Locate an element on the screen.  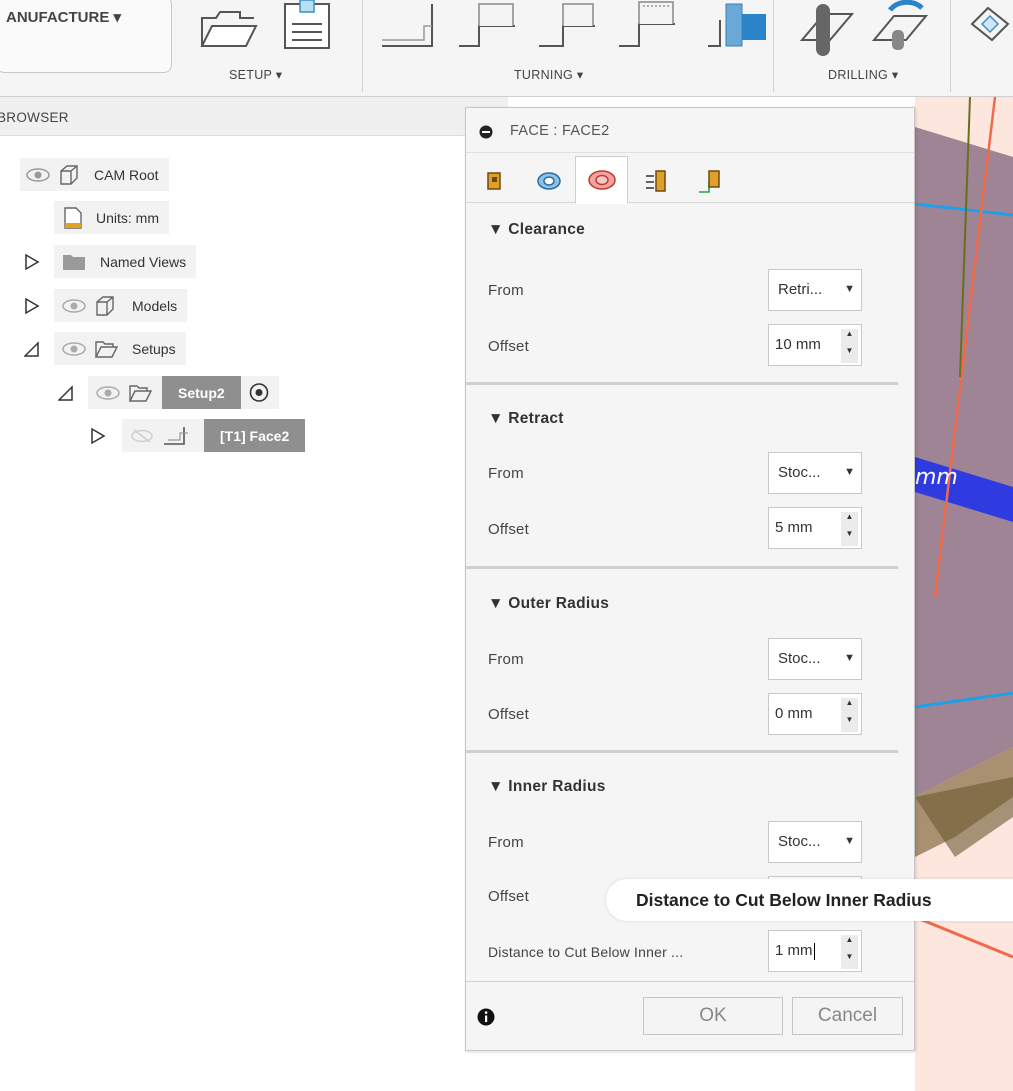
tree-node-cam-root: CAM Root is located at coordinates (94, 174).